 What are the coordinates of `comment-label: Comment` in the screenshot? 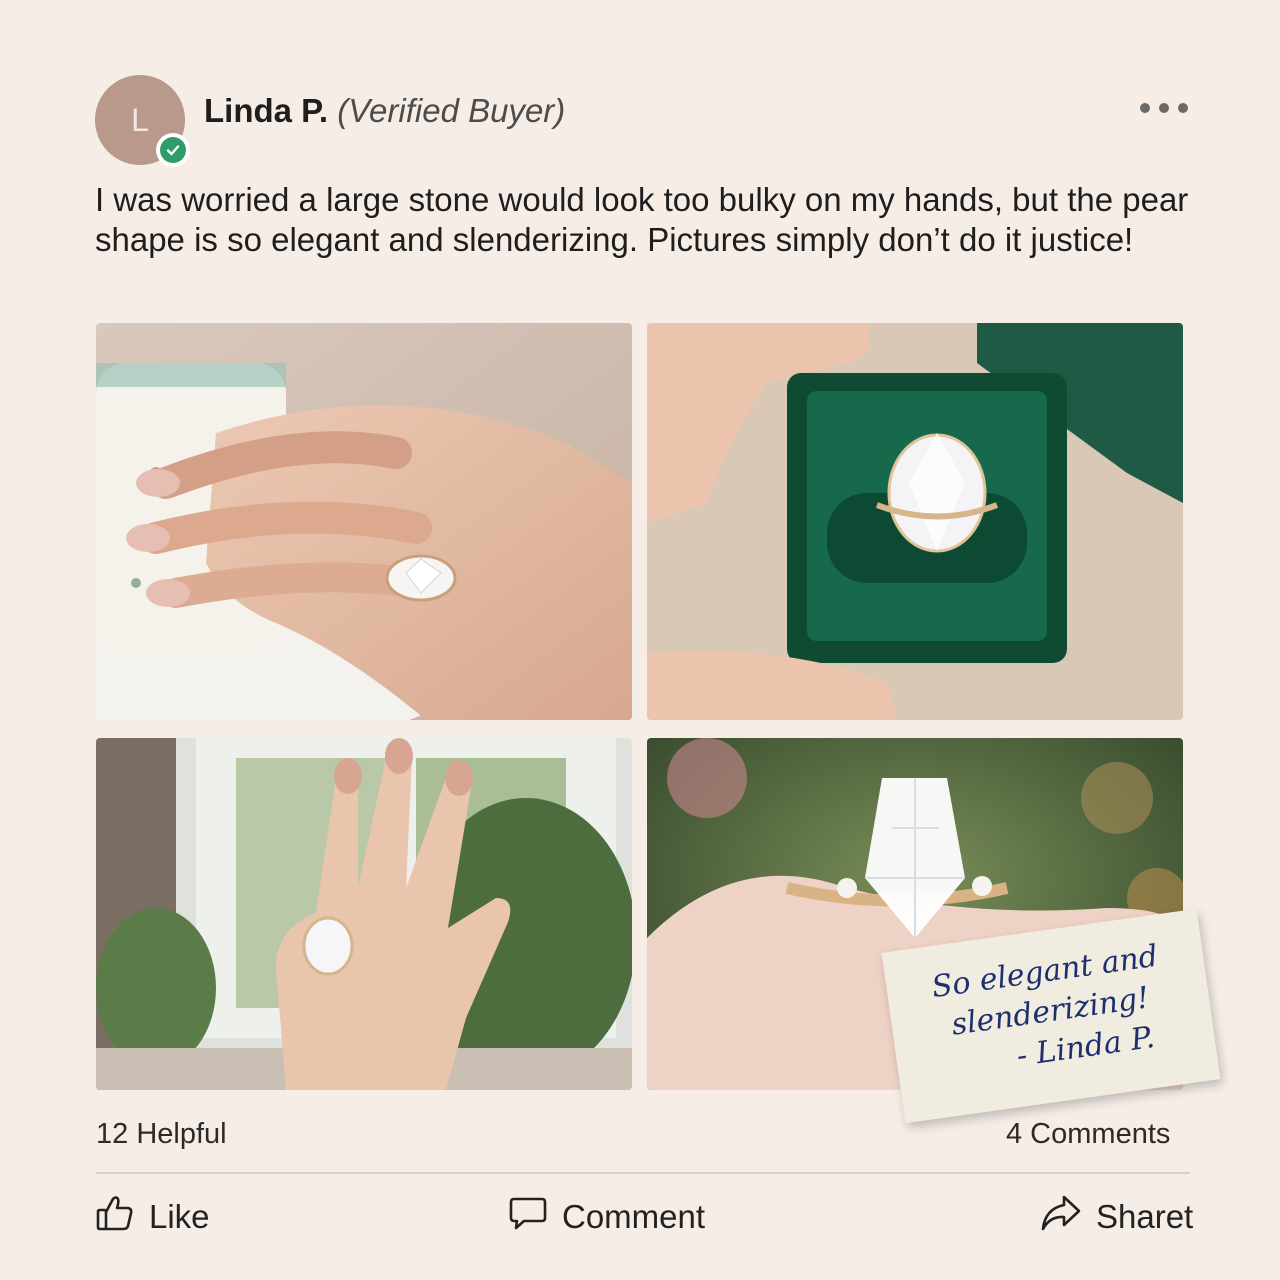 It's located at (634, 1216).